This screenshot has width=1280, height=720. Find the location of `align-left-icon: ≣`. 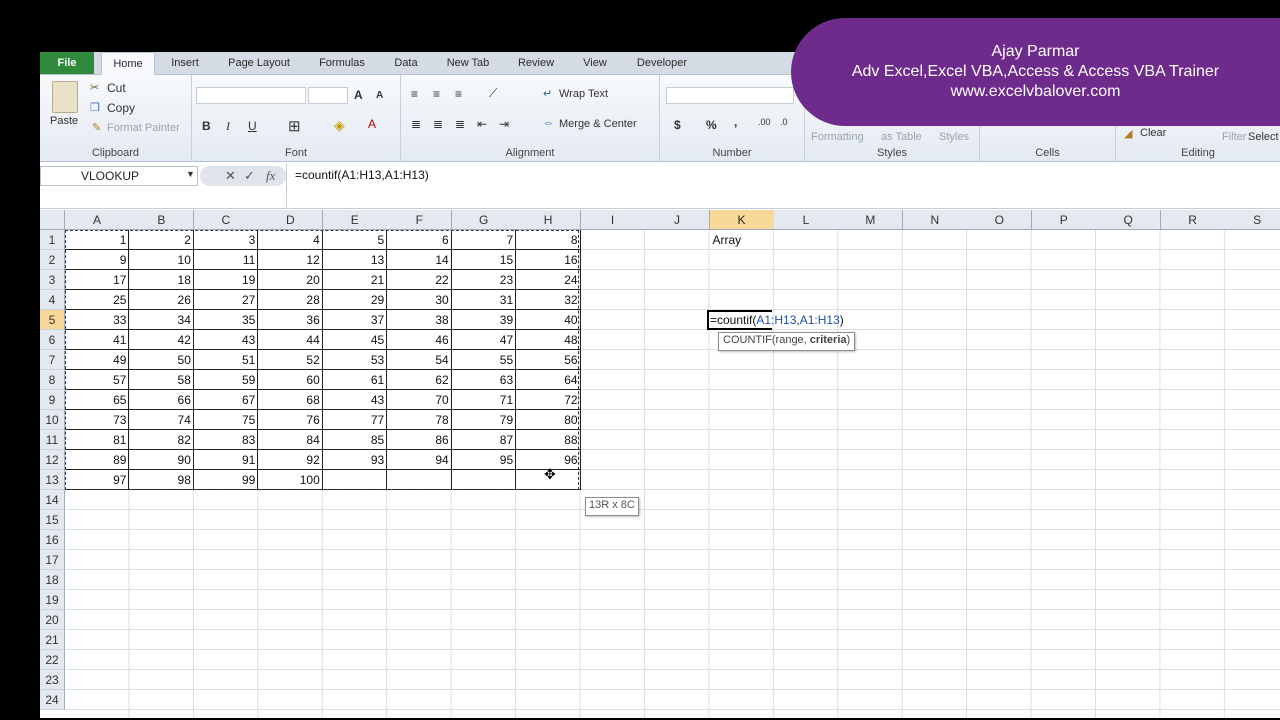

align-left-icon: ≣ is located at coordinates (416, 124).